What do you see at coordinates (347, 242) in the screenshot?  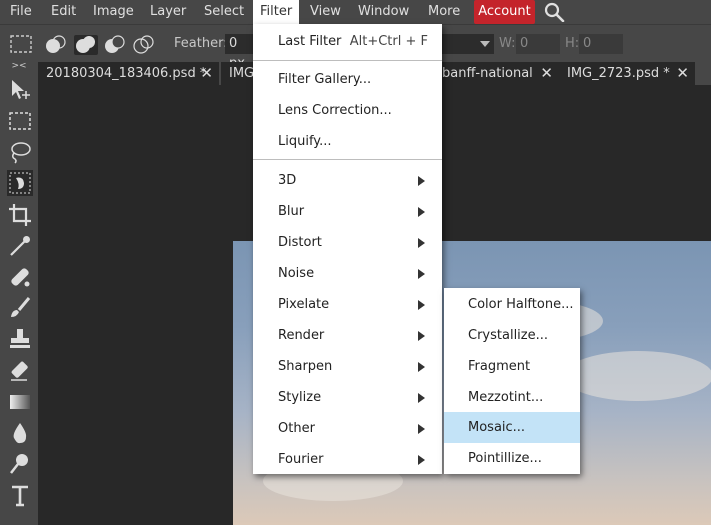 I see `menu-item-distort: Distort` at bounding box center [347, 242].